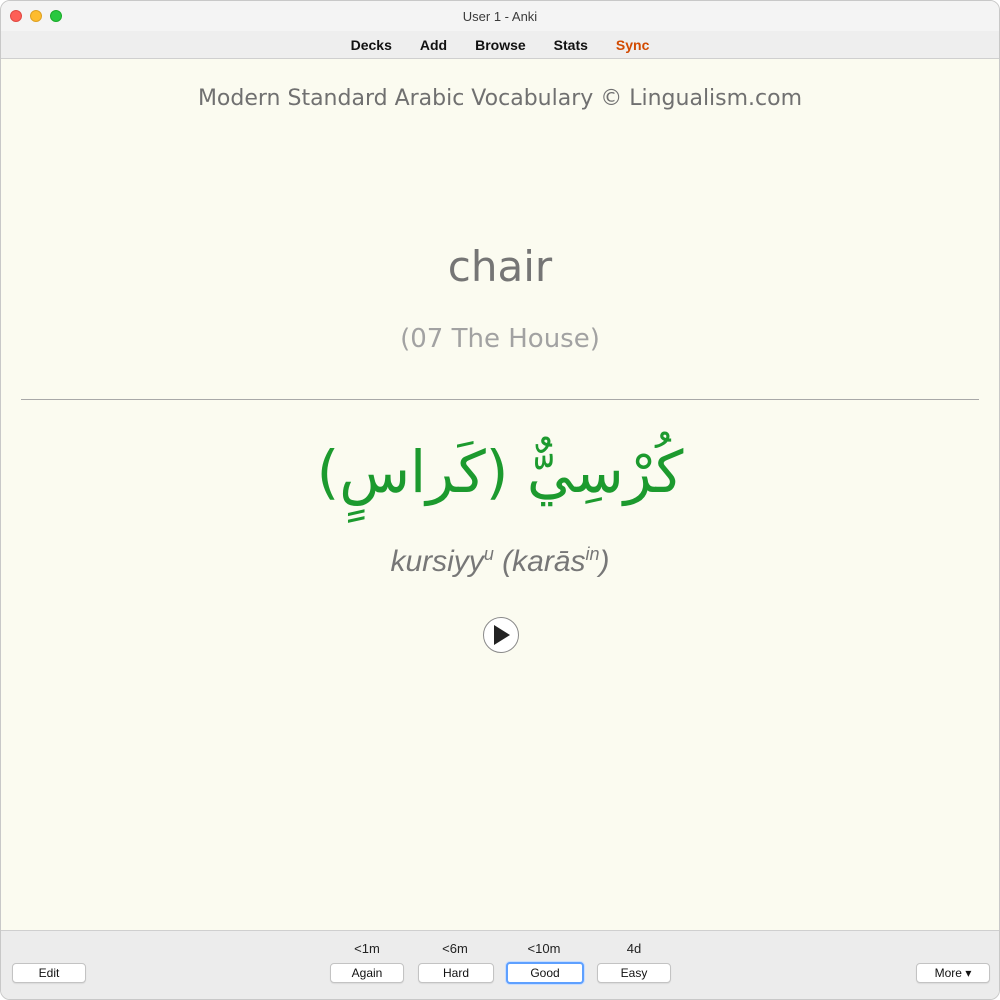 The width and height of the screenshot is (1000, 1000). I want to click on hard-button: Hard, so click(456, 973).